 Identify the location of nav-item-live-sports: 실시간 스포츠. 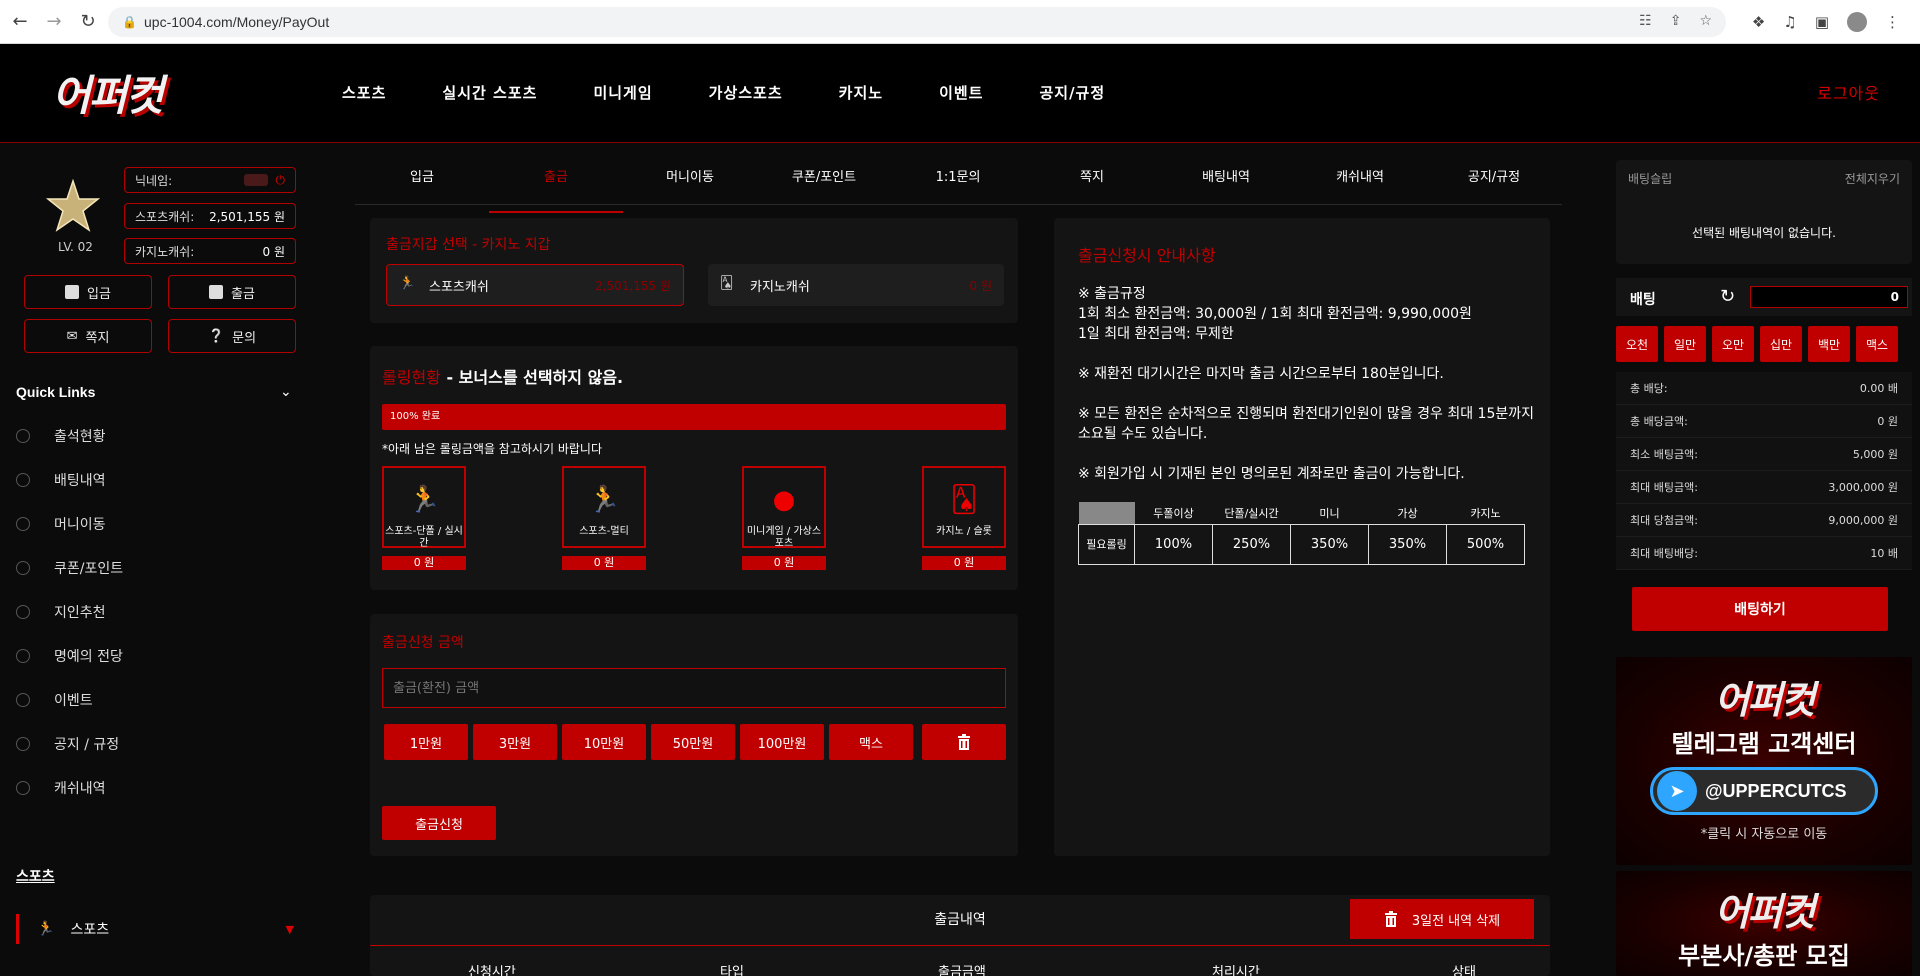
(489, 92).